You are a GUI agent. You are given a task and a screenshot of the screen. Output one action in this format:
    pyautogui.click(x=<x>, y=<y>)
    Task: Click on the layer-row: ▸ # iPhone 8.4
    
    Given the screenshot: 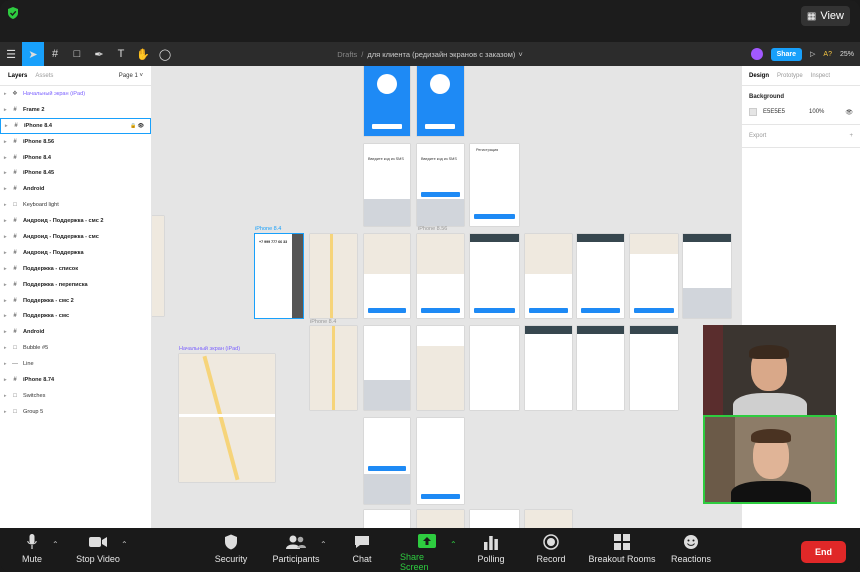 What is the action you would take?
    pyautogui.click(x=75, y=158)
    